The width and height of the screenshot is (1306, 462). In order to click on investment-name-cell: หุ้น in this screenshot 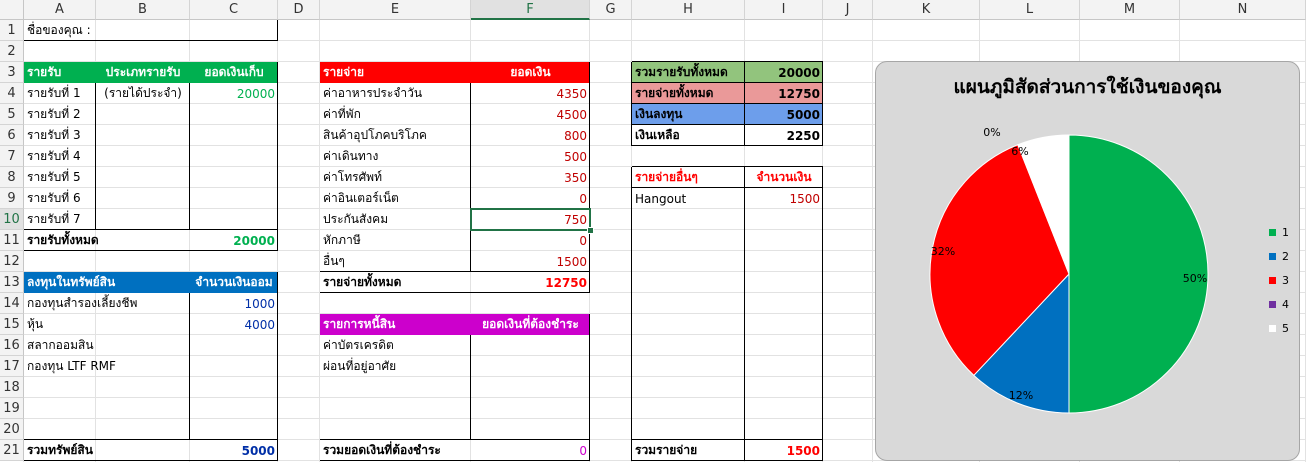, I will do `click(107, 324)`.